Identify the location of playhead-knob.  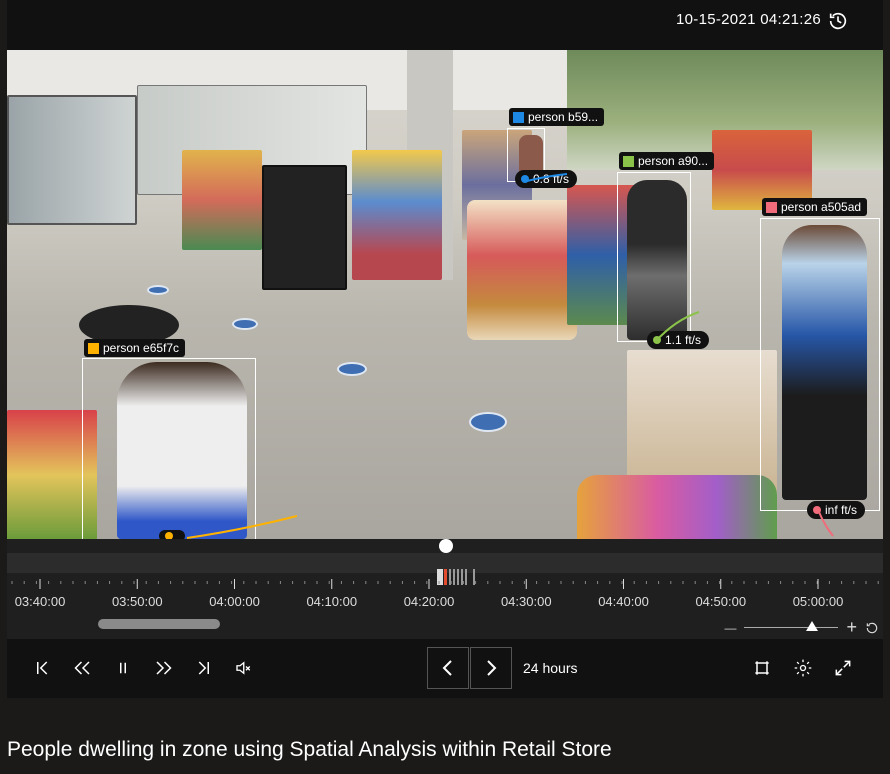
(446, 546).